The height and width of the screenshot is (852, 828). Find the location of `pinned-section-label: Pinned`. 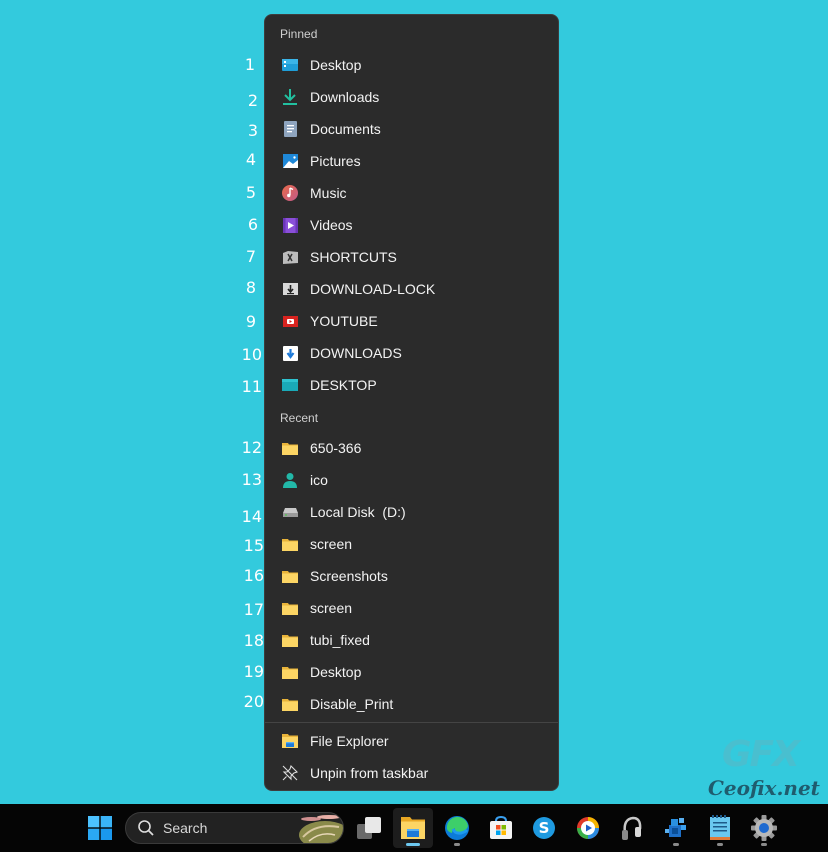

pinned-section-label: Pinned is located at coordinates (299, 34).